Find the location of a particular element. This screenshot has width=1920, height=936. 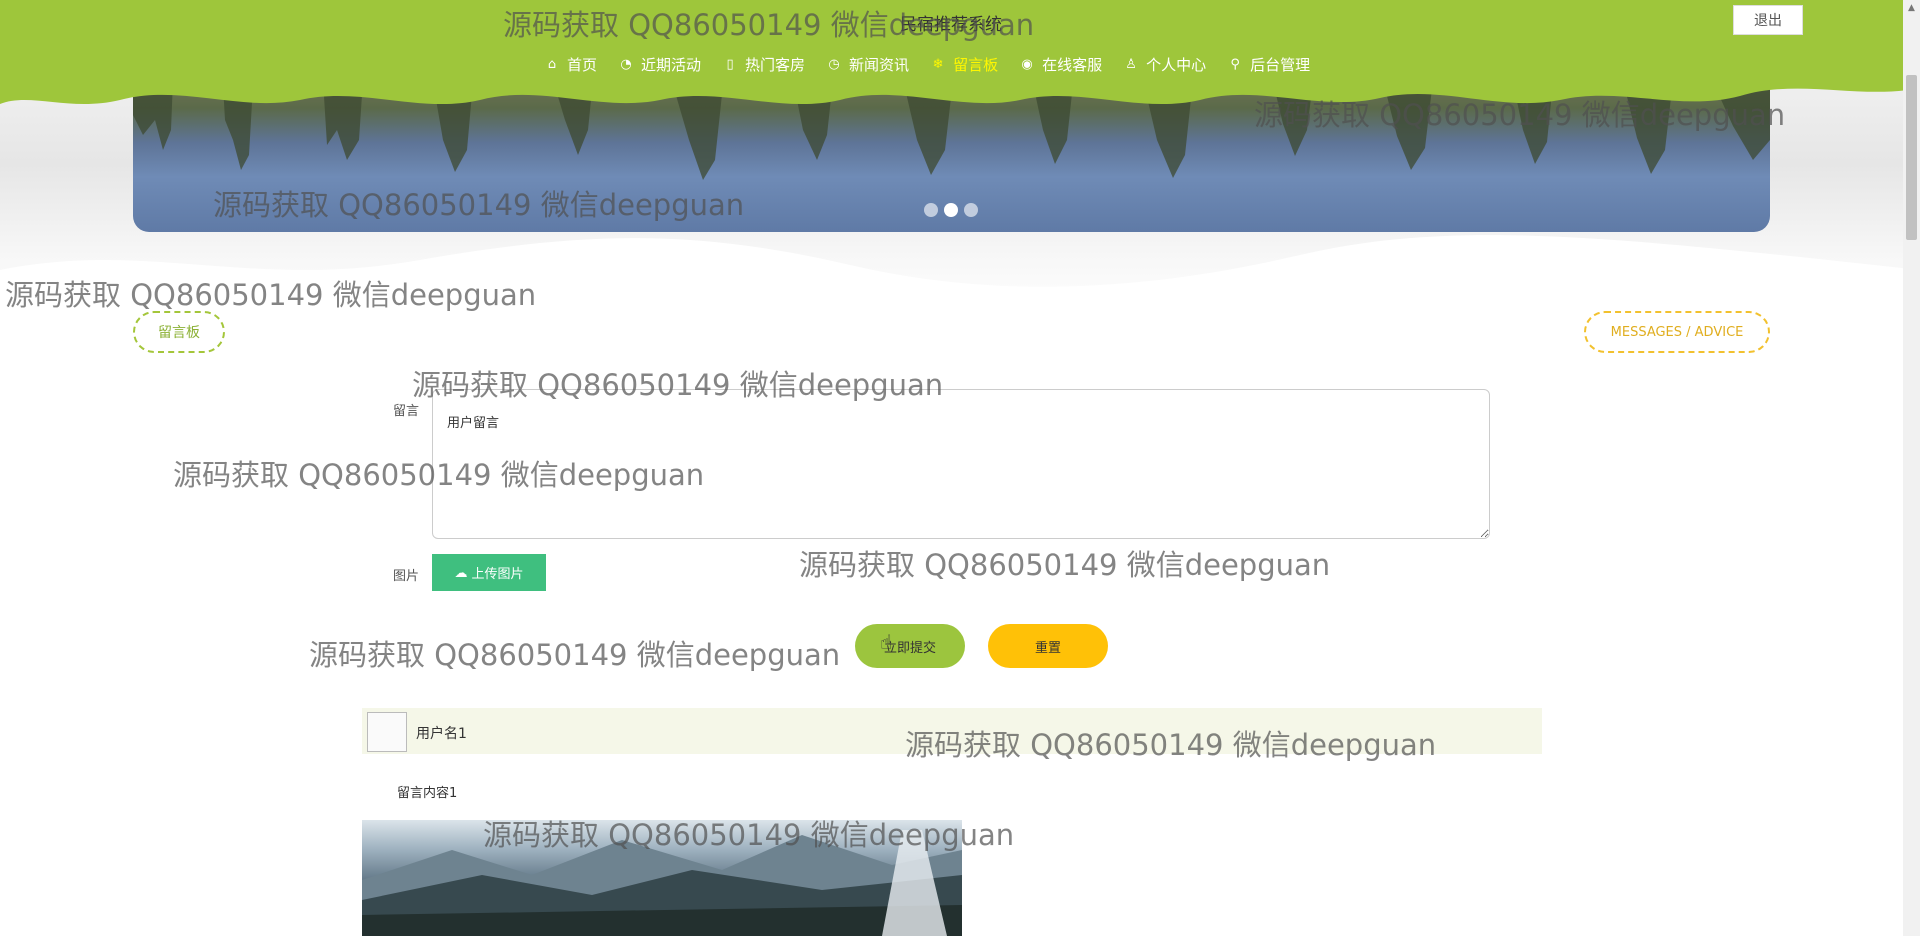

nav-item-news: ◷ 新闻资讯 is located at coordinates (868, 64).